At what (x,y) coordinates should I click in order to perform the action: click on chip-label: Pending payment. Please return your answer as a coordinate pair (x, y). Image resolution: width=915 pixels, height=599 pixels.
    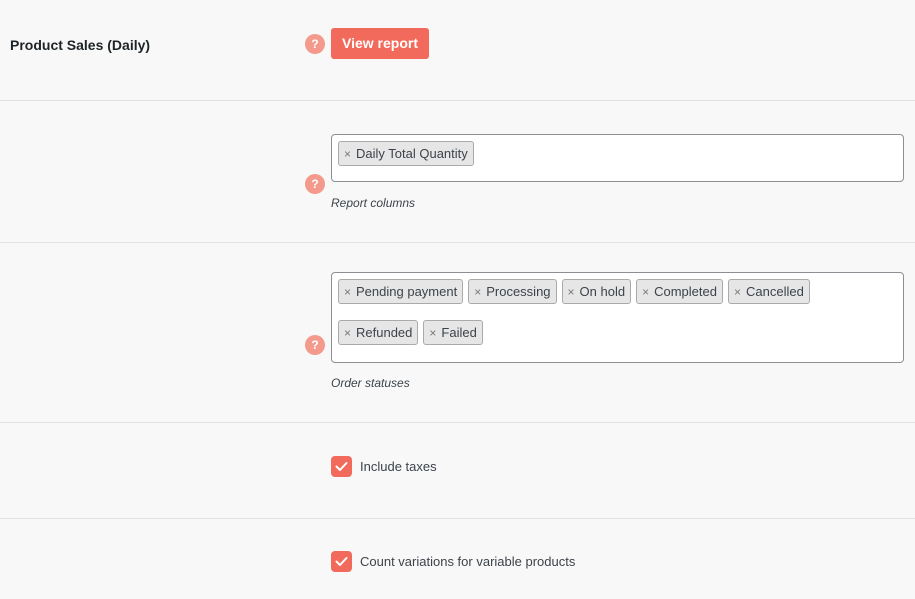
    Looking at the image, I should click on (407, 291).